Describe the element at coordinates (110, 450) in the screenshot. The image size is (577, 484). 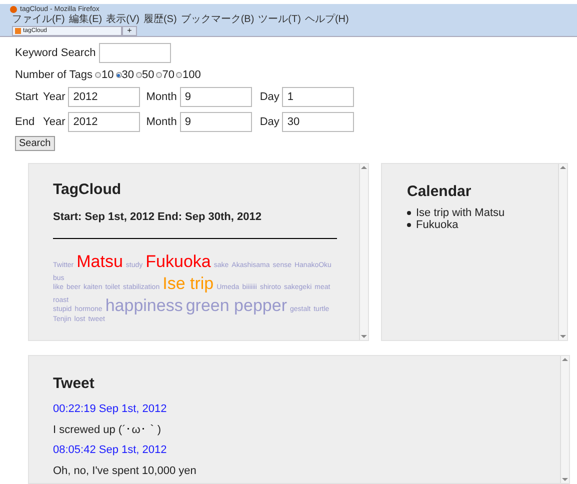
I see `tweet-time-link: 08:05:42 Sep 1st, 2012` at that location.